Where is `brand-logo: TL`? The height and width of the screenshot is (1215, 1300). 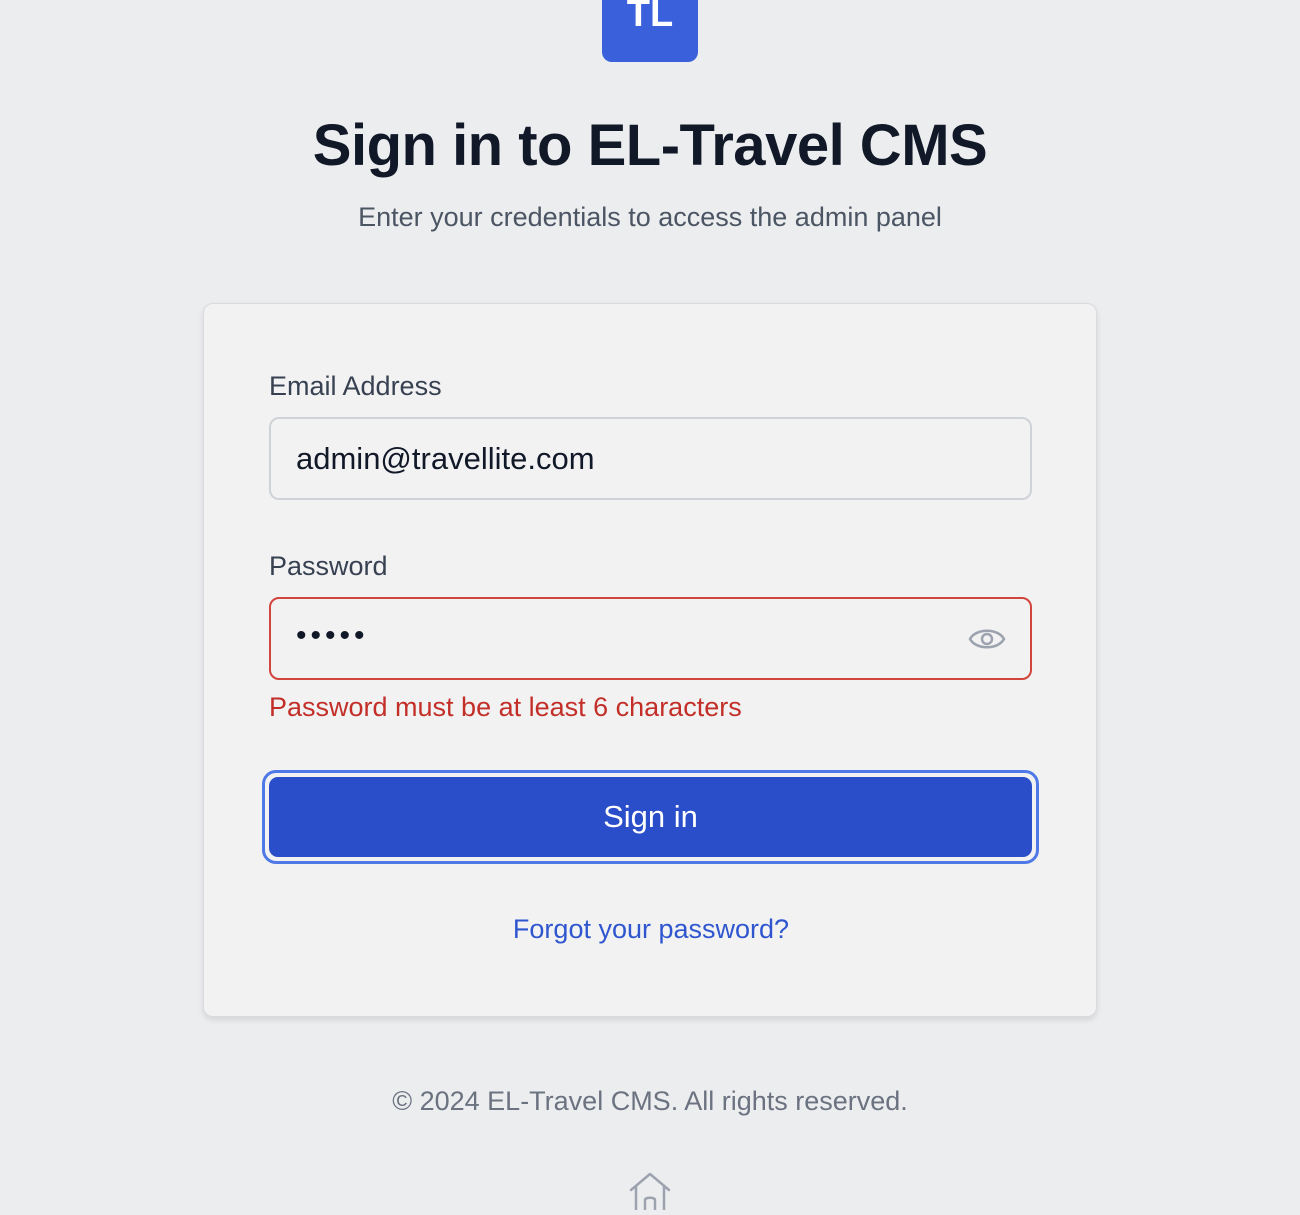
brand-logo: TL is located at coordinates (650, 31).